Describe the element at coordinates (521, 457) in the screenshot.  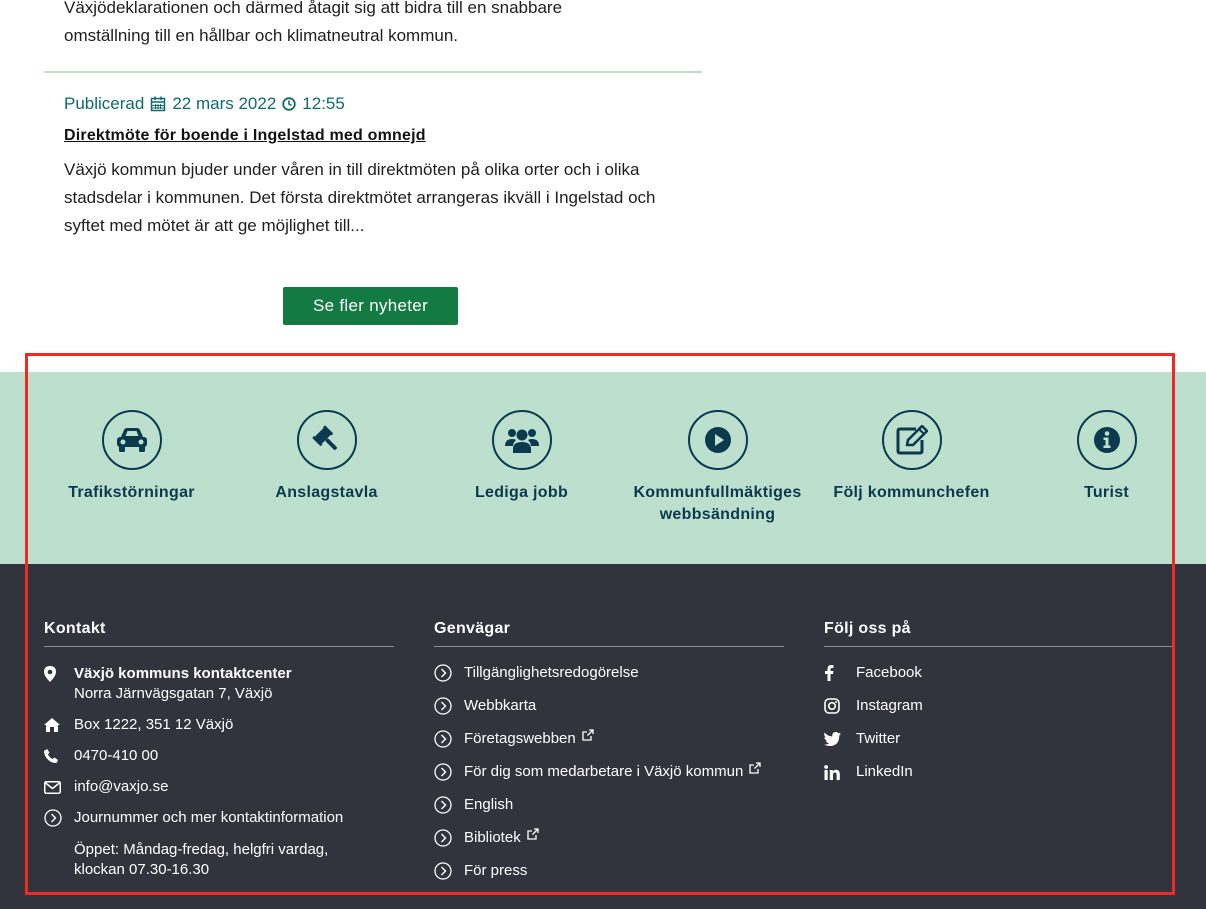
I see `quick-link-jobs: Lediga jobb` at that location.